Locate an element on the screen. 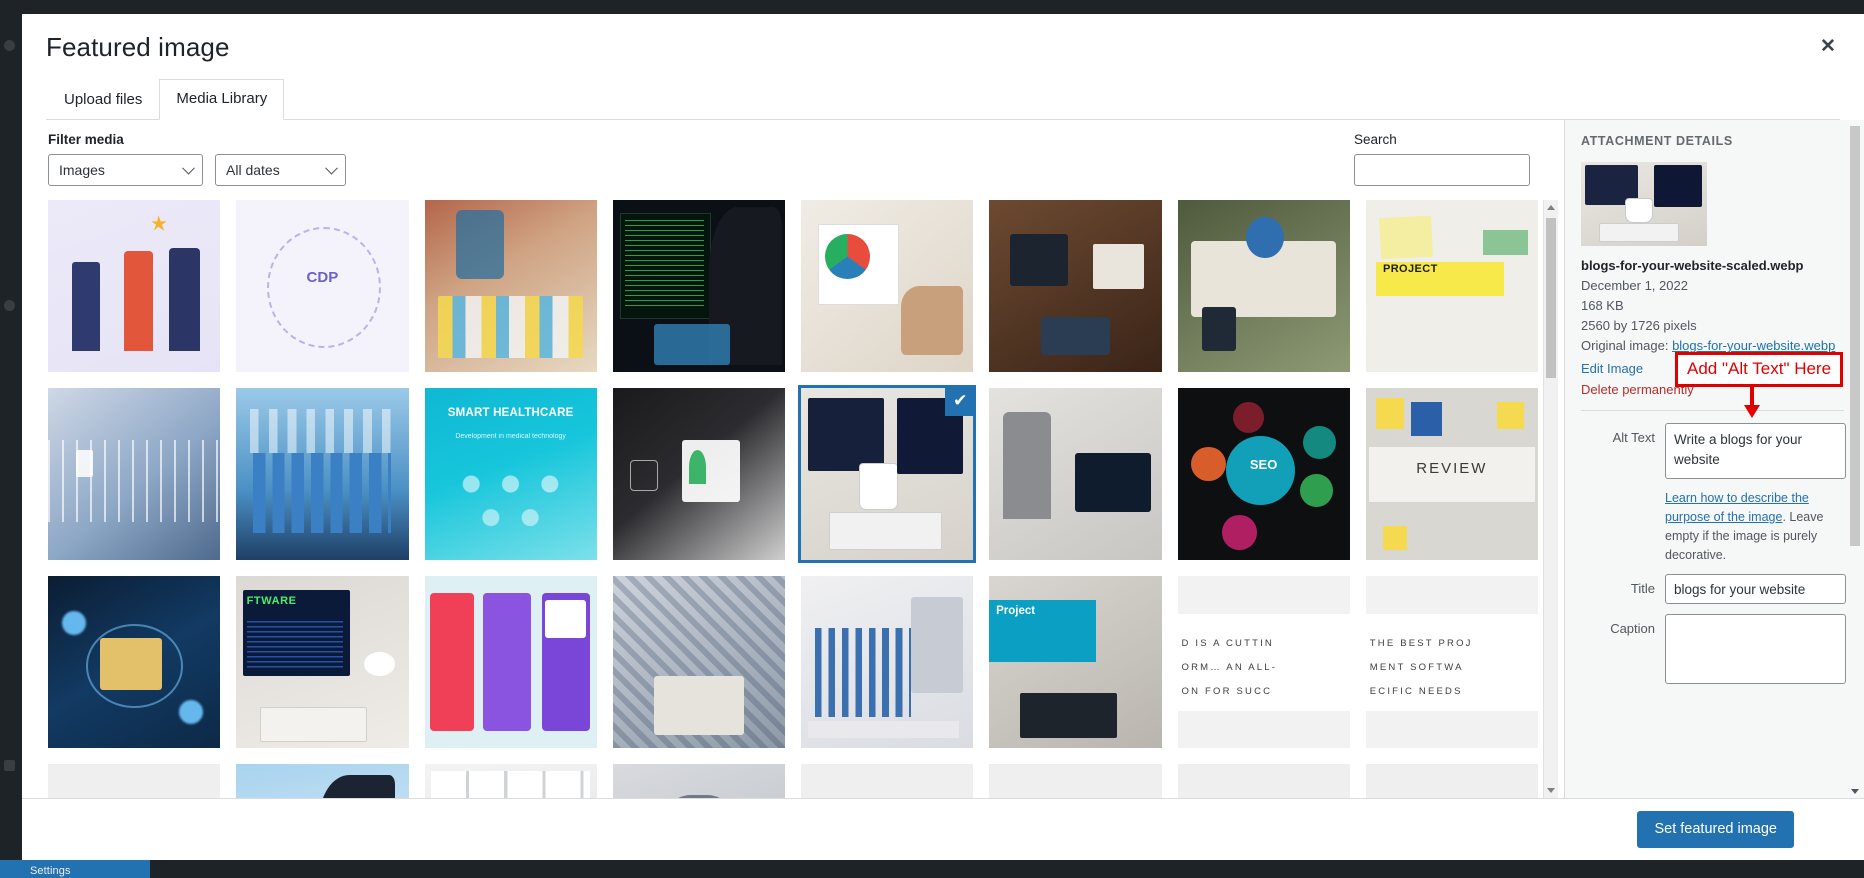 The image size is (1864, 878). media-thumbnail-blank-gray: ✔ is located at coordinates (134, 781).